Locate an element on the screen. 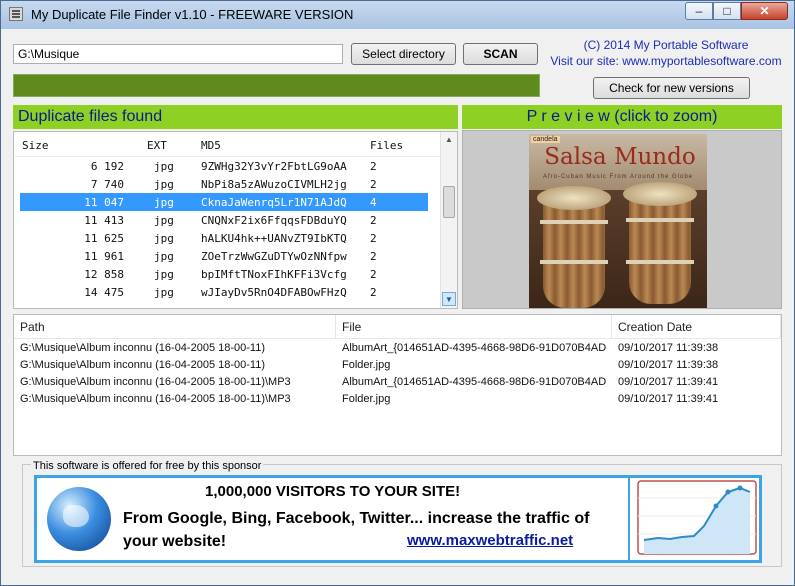 The image size is (795, 586). album-label: candela is located at coordinates (545, 139).